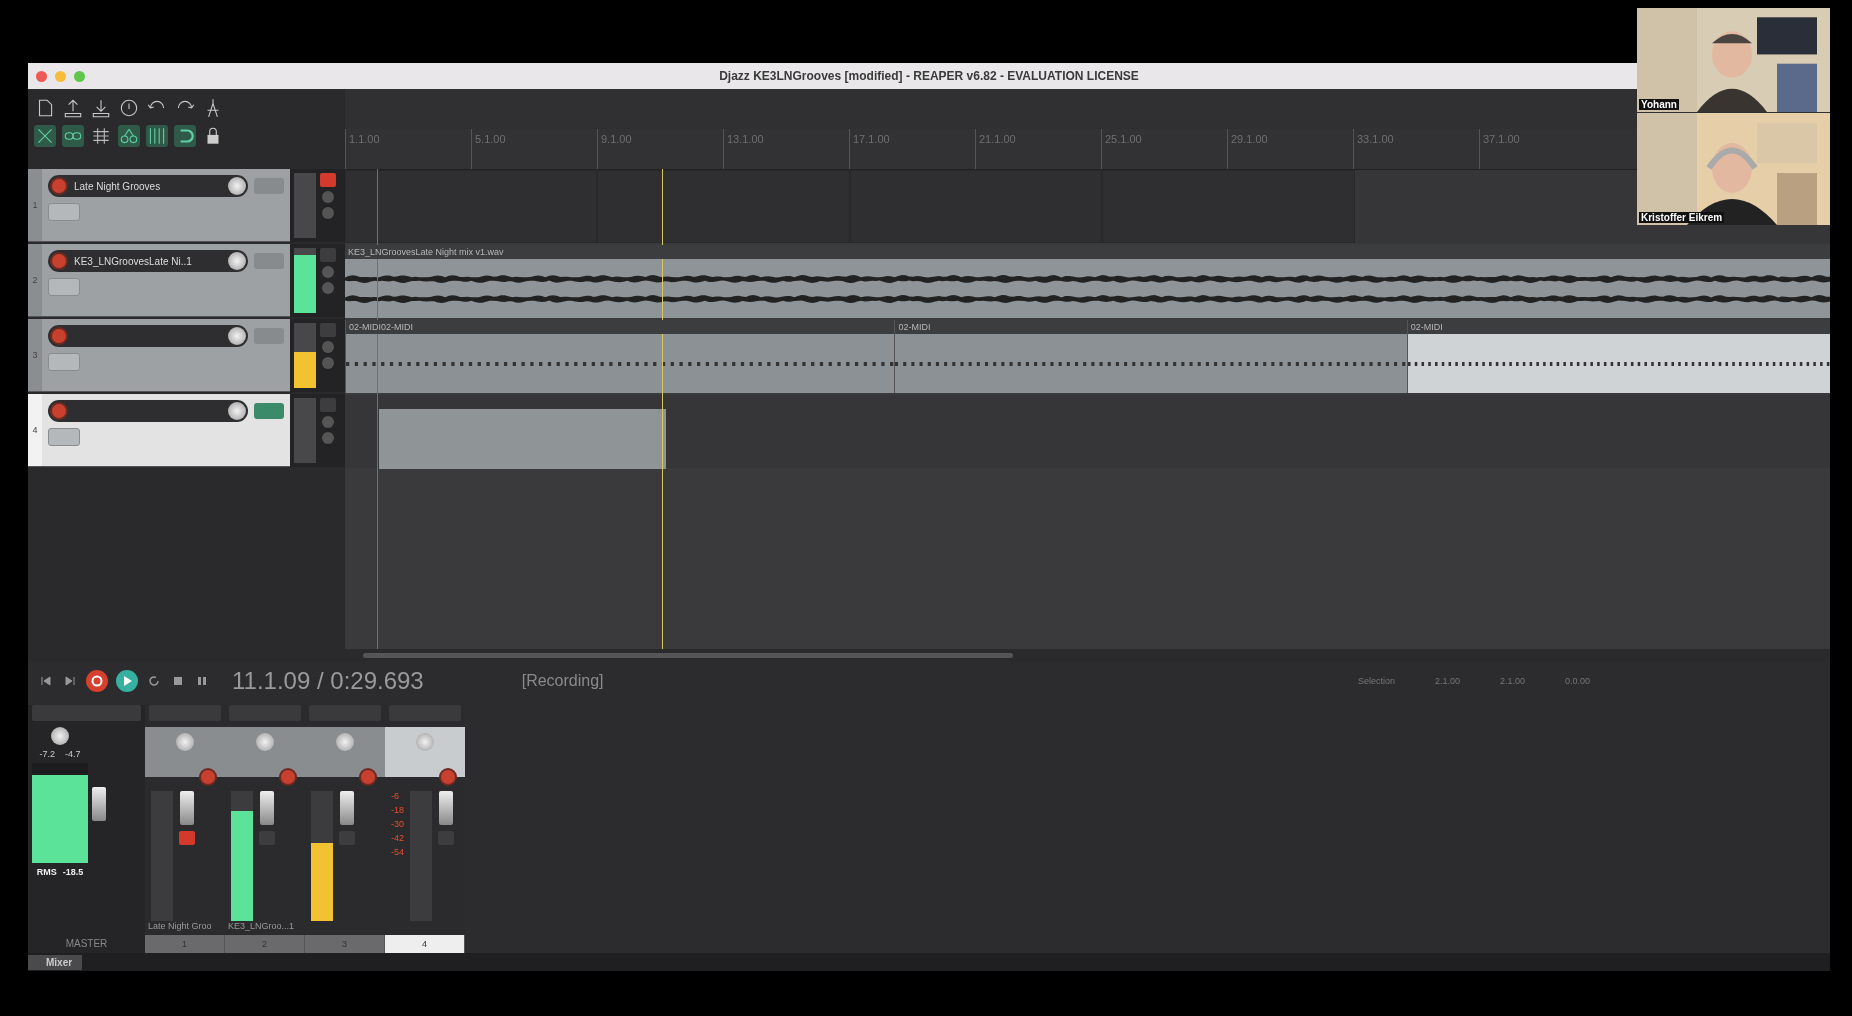 The height and width of the screenshot is (1016, 1852). I want to click on bar-label: 21.1.00, so click(997, 139).